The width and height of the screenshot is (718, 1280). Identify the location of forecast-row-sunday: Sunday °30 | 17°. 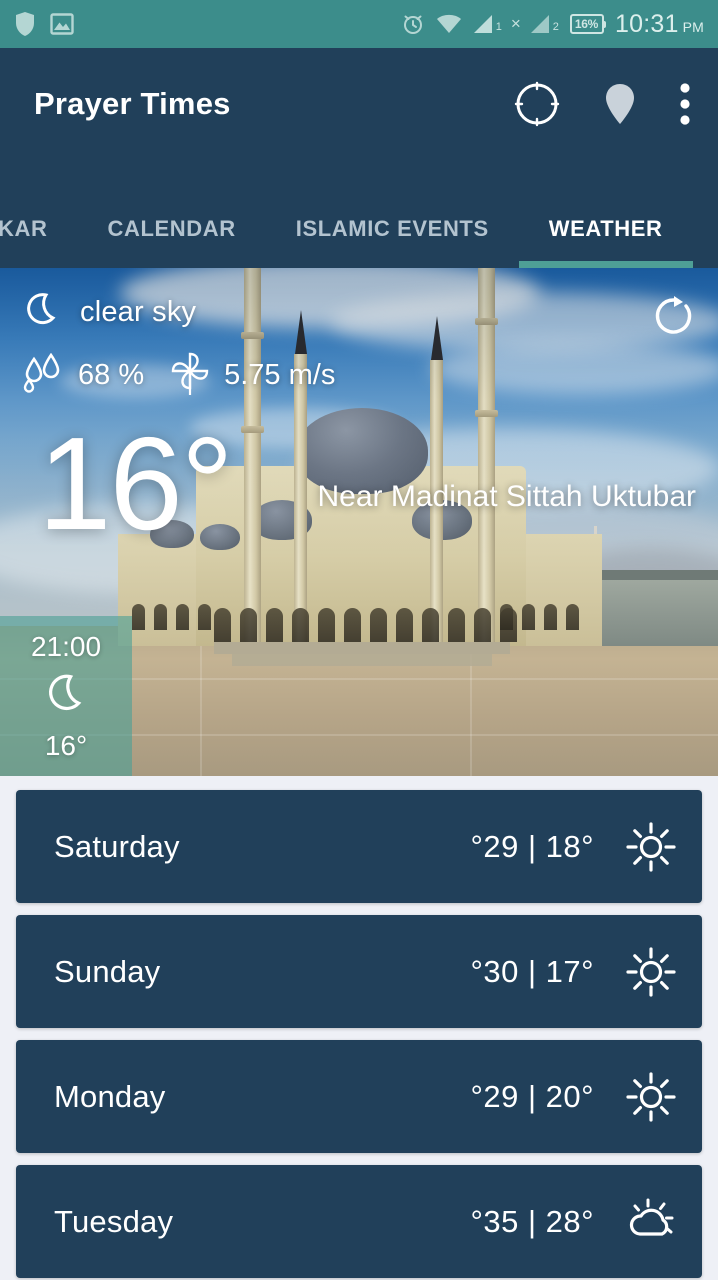
(359, 971).